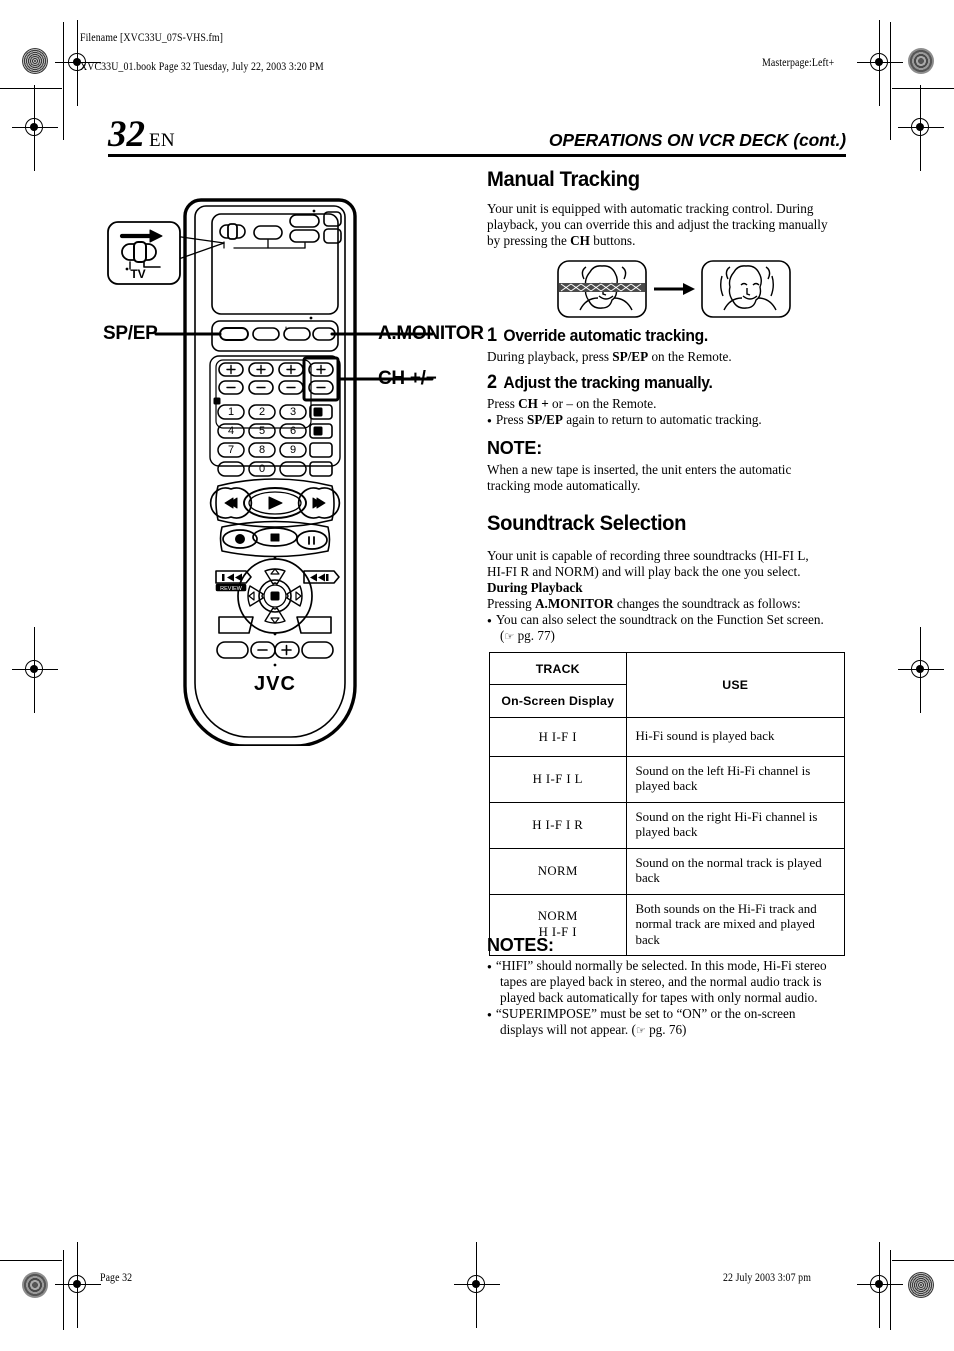 This screenshot has width=954, height=1351. Describe the element at coordinates (558, 779) in the screenshot. I see `track-cell-2: H I-F I L` at that location.